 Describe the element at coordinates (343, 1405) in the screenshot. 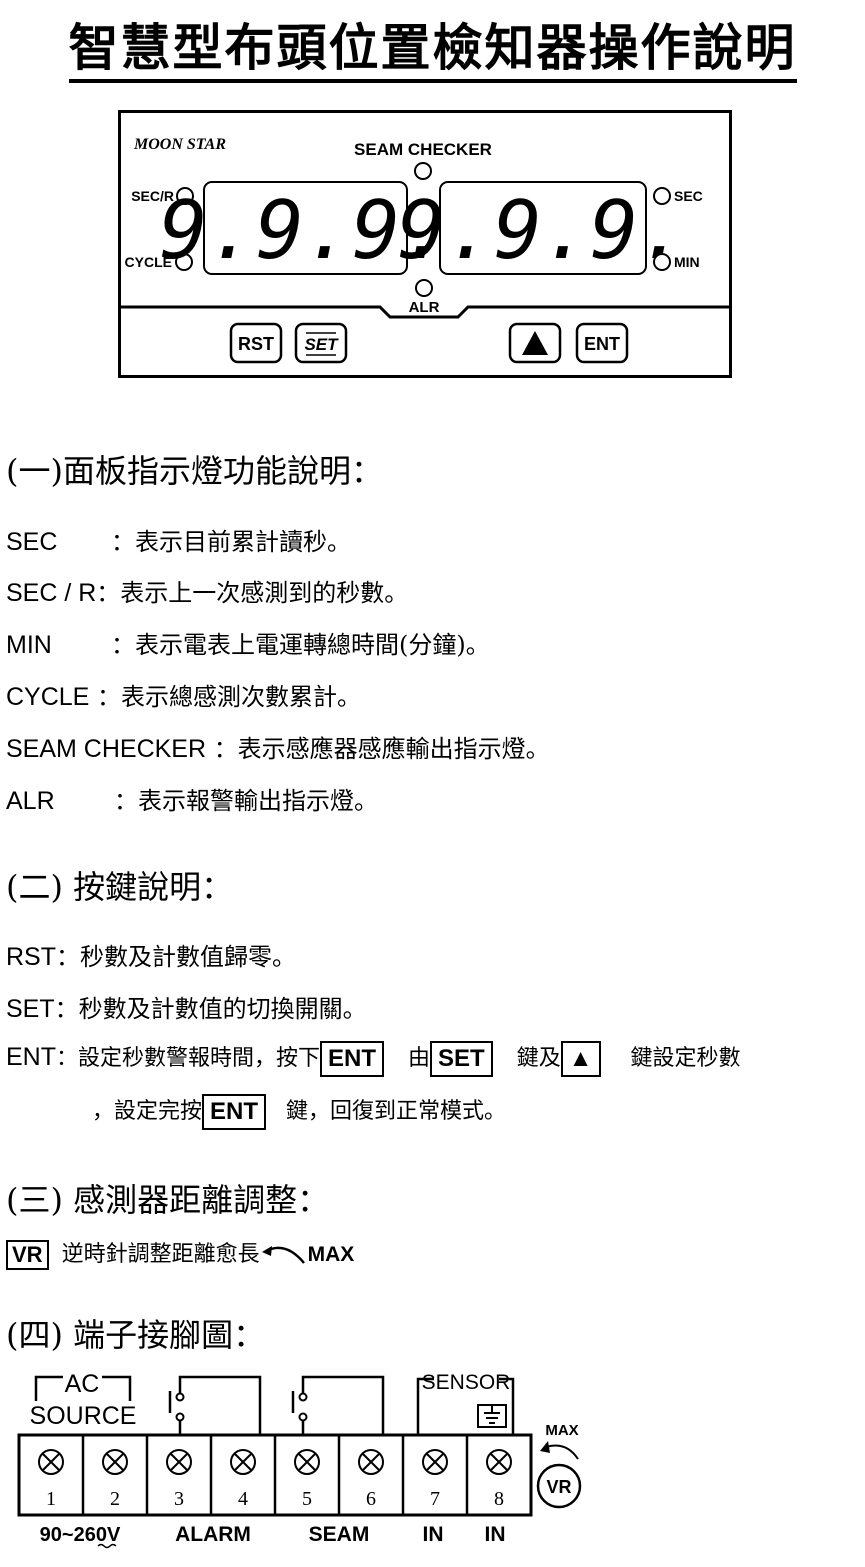

I see `seam-relay-icon` at that location.